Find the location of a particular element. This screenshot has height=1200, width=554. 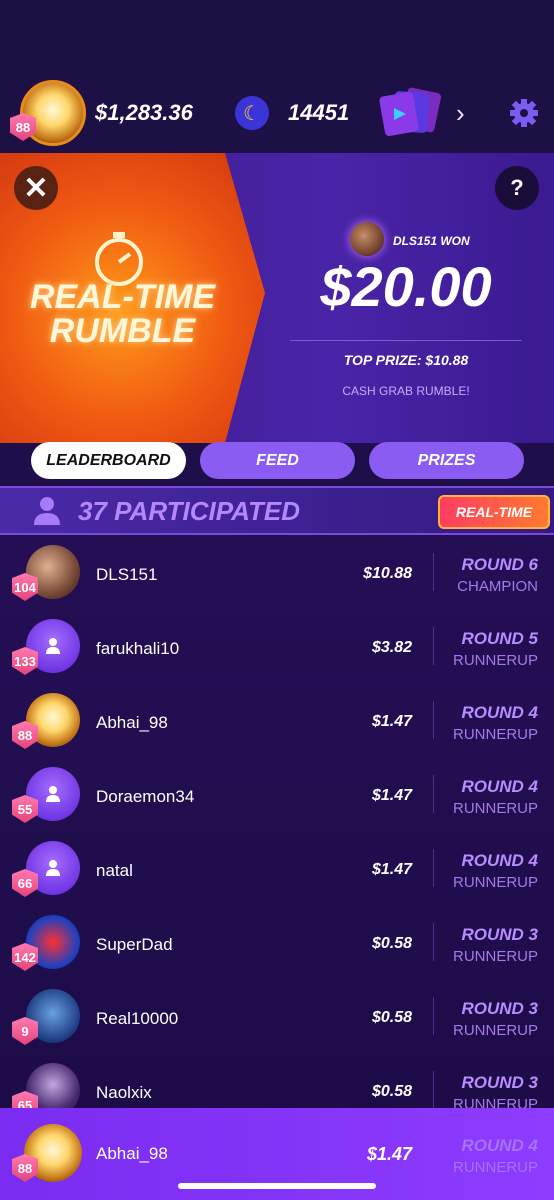

close-button: ✕ is located at coordinates (36, 188).